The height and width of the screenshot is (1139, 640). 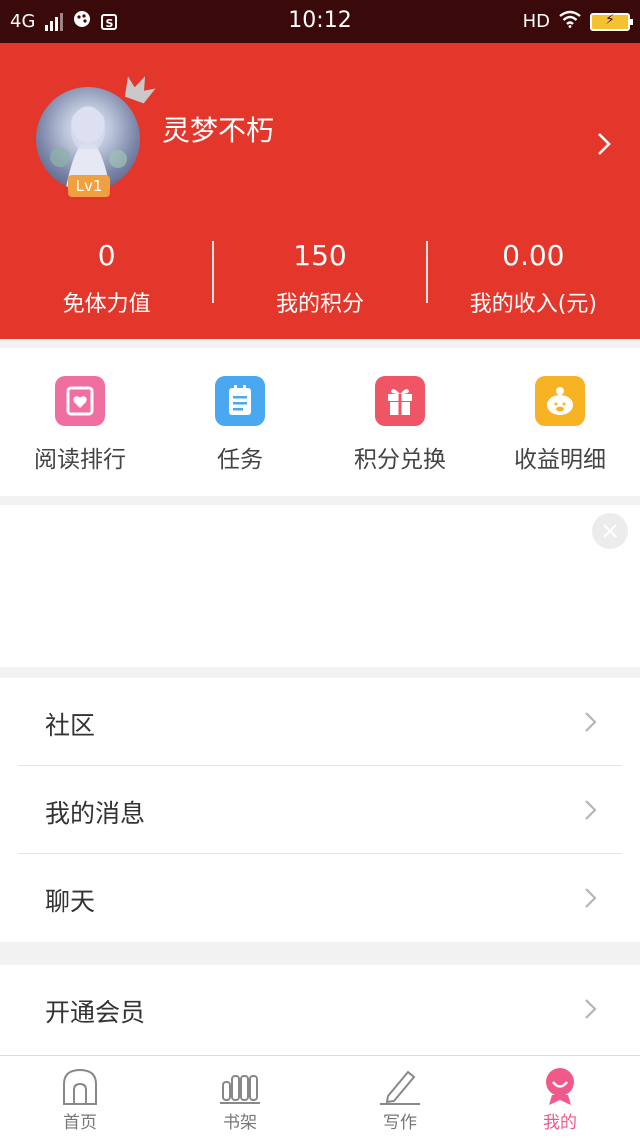 I want to click on tab-label: 首页, so click(x=80, y=1123).